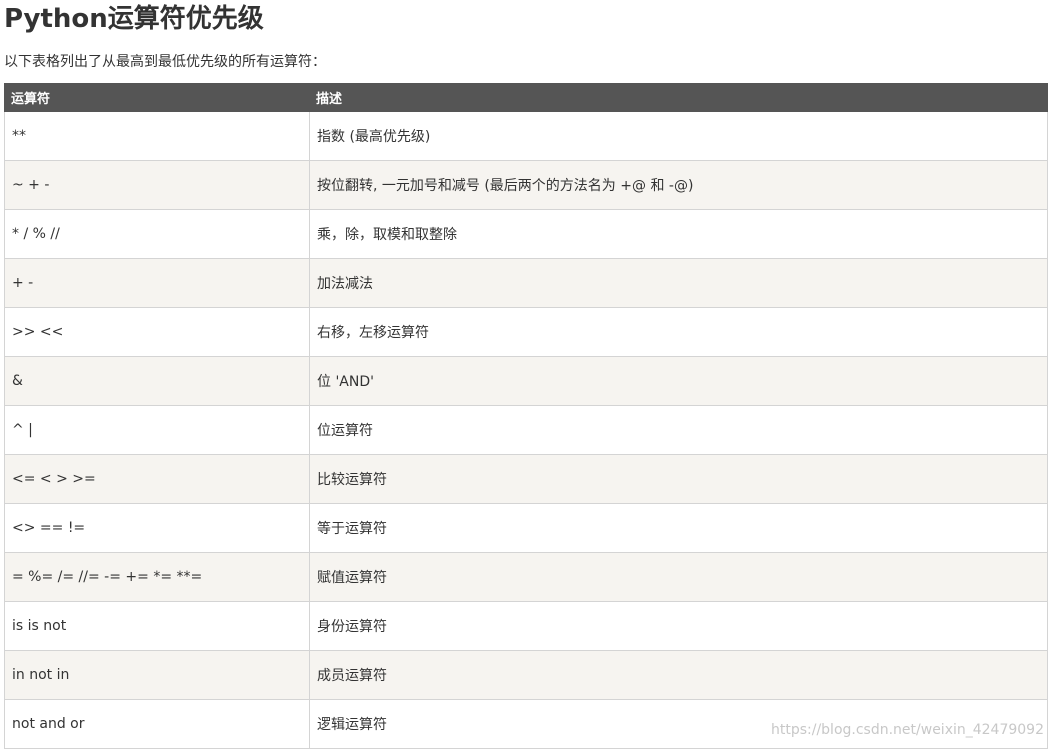 This screenshot has height=749, width=1052. I want to click on table-row: ** 指数 (最高优先级), so click(526, 136).